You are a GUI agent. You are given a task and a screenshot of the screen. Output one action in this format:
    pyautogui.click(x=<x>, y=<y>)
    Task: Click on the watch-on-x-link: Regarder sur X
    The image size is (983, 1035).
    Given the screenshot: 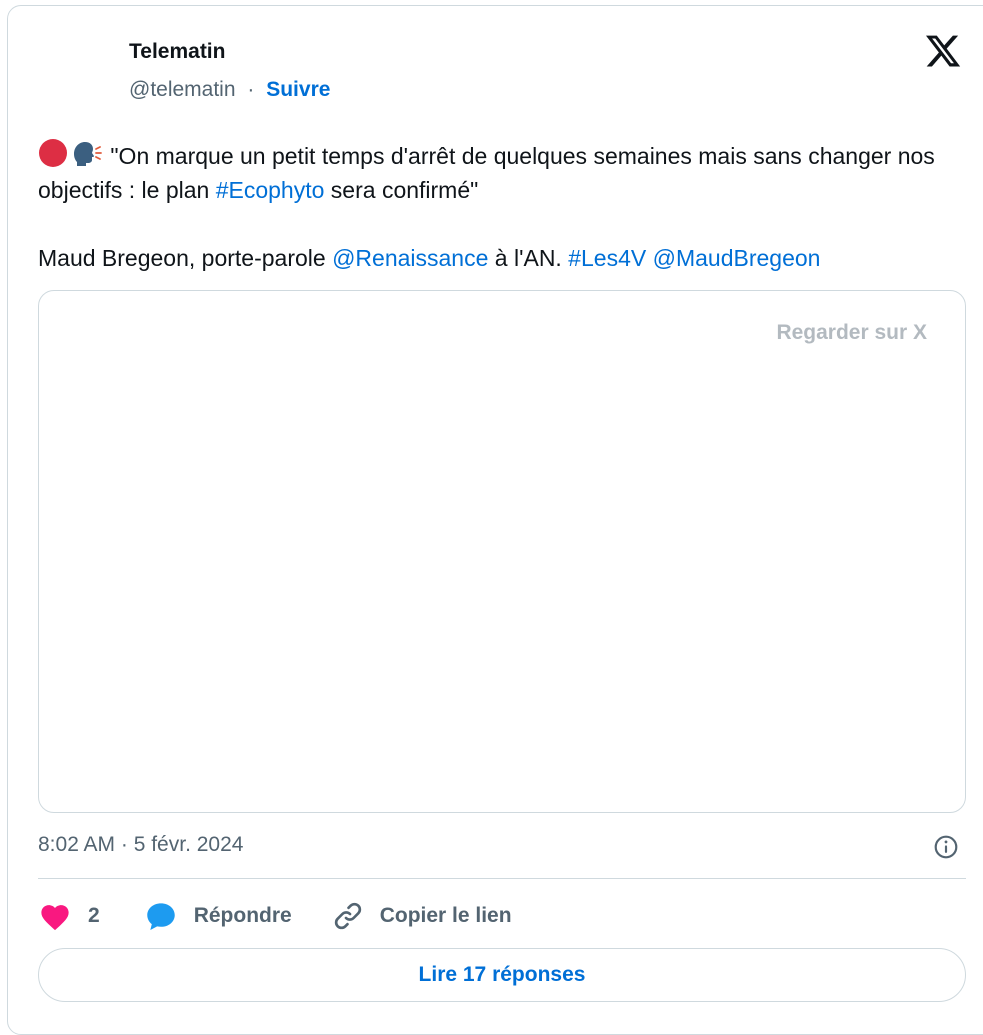 What is the action you would take?
    pyautogui.click(x=851, y=333)
    